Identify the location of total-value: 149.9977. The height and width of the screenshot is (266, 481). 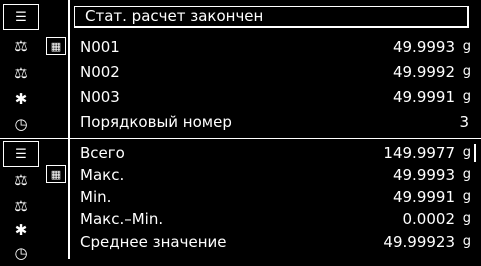
(419, 153).